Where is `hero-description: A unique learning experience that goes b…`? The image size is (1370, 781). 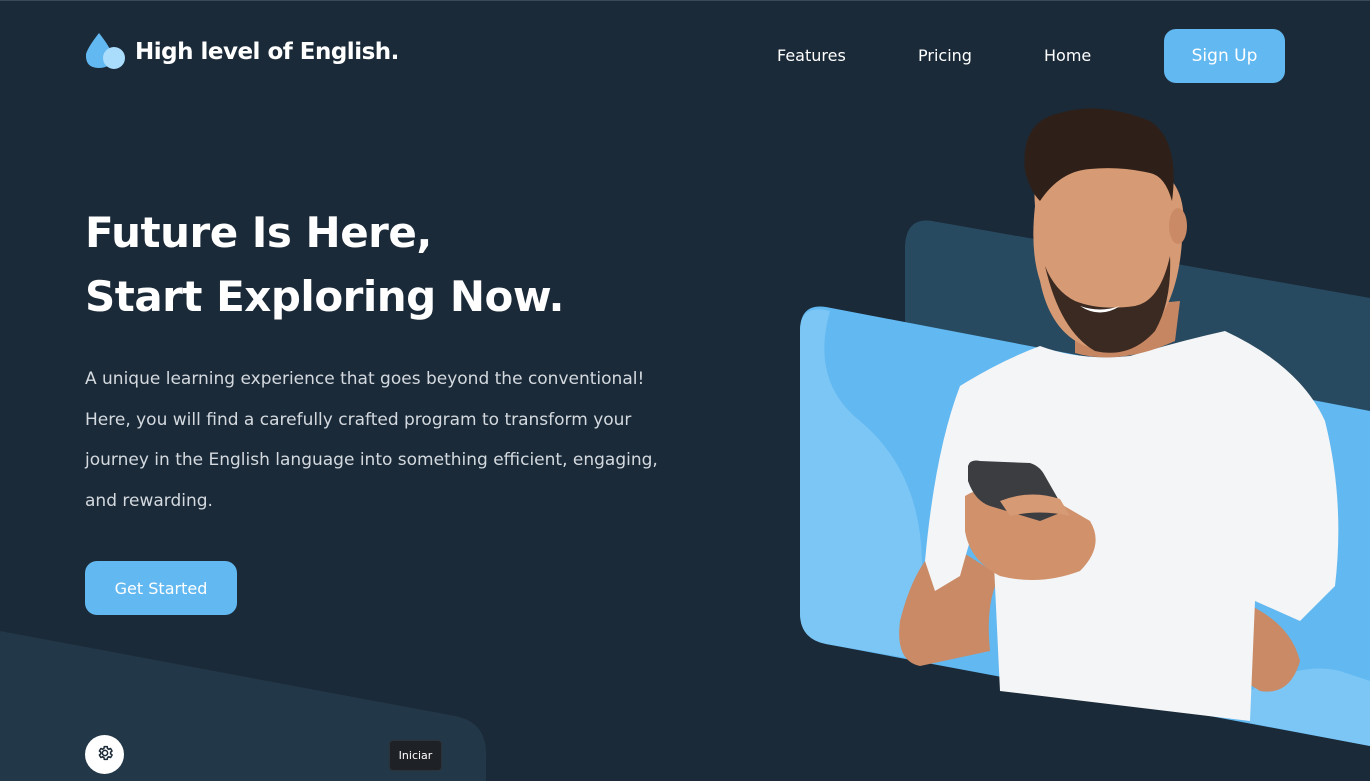
hero-description: A unique learning experience that goes b… is located at coordinates (371, 440).